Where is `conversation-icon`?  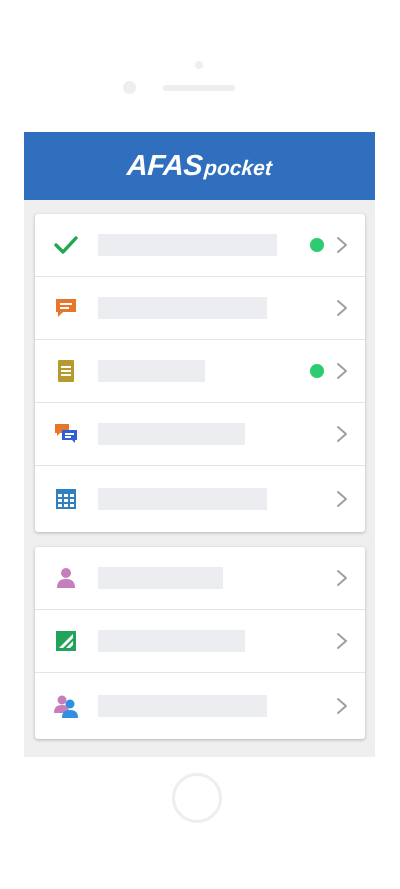
conversation-icon is located at coordinates (66, 434).